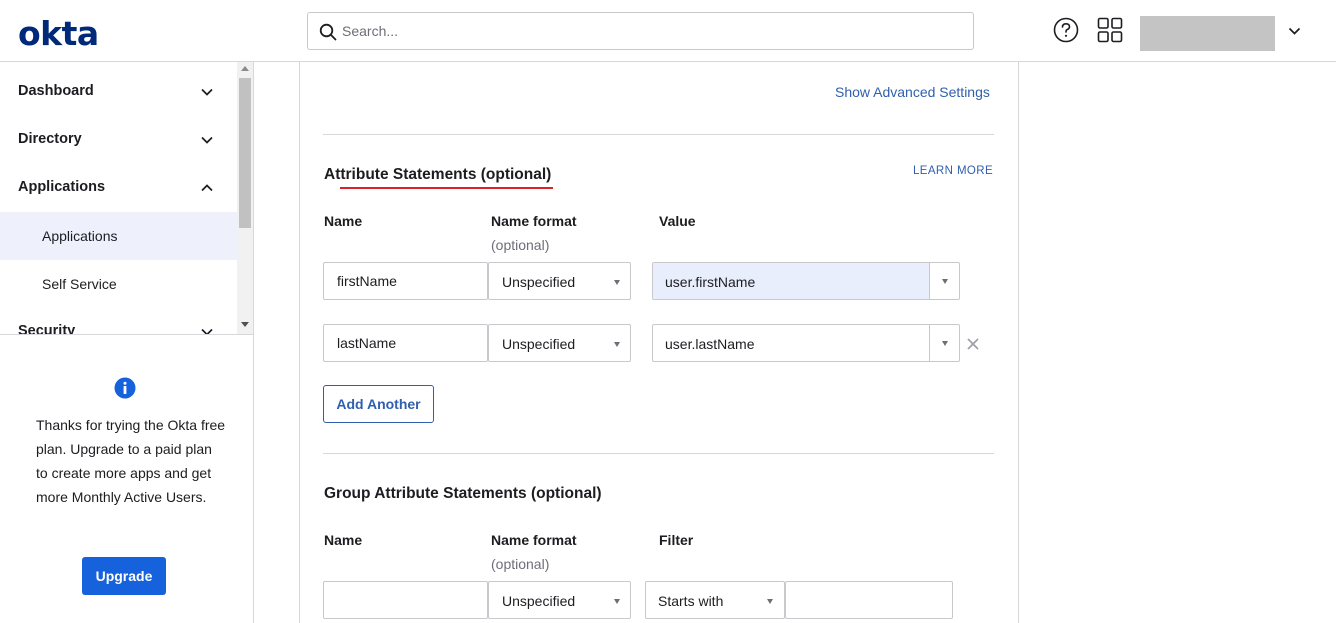  I want to click on sidebar-subitem-applications: Applications, so click(118, 236).